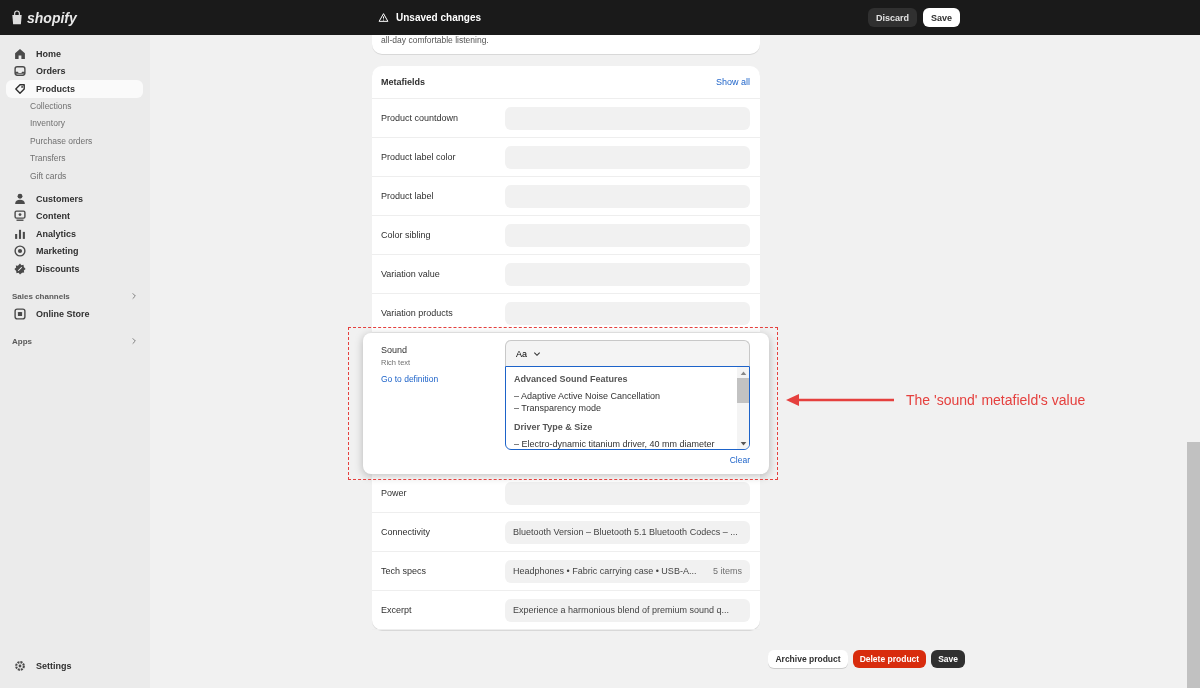 This screenshot has height=688, width=1200. I want to click on field-label: Variation products, so click(417, 313).